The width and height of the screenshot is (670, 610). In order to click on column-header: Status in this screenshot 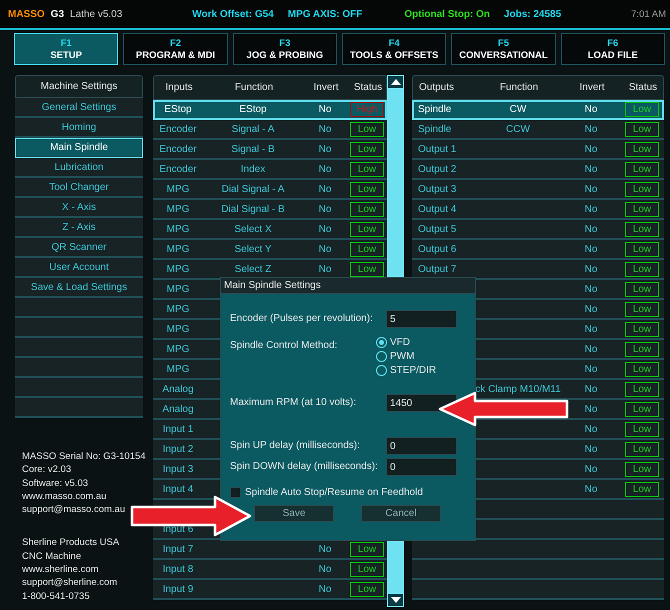, I will do `click(643, 87)`.